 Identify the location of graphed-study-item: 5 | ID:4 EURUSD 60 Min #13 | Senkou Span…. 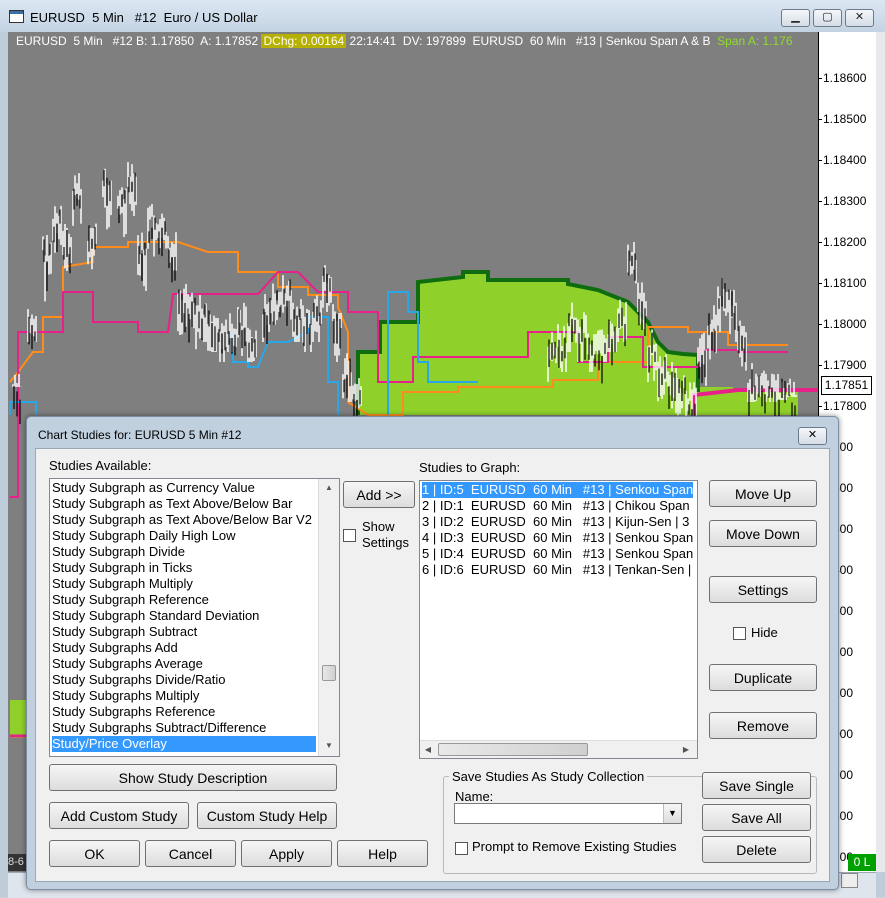
(557, 554).